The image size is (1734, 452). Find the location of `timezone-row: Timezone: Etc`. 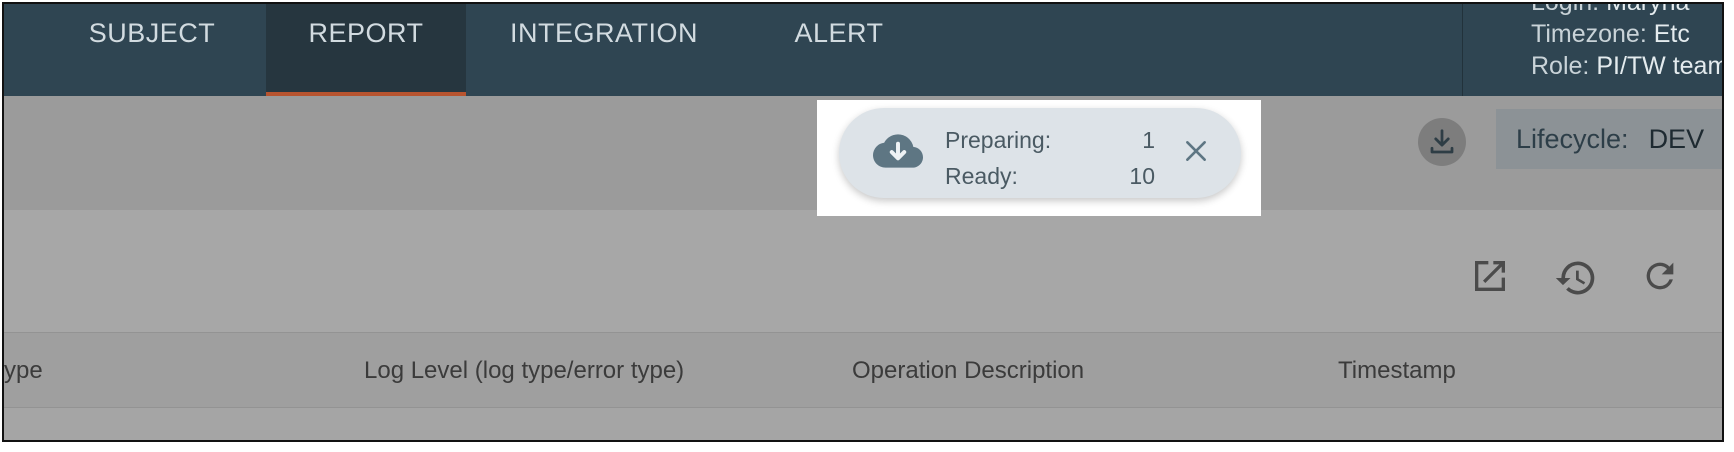

timezone-row: Timezone: Etc is located at coordinates (1626, 34).